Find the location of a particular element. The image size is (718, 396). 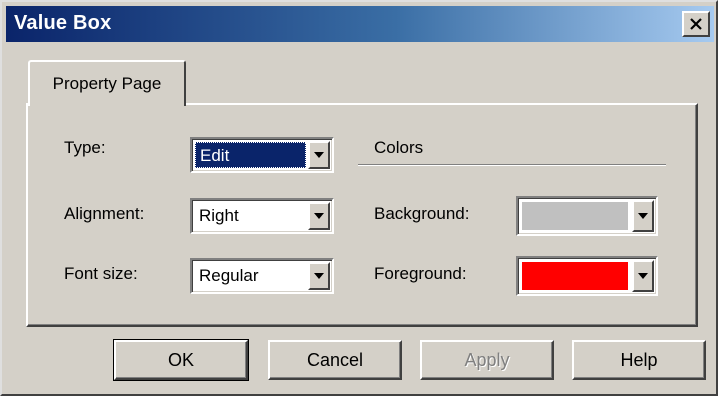

colors-divider is located at coordinates (512, 165).